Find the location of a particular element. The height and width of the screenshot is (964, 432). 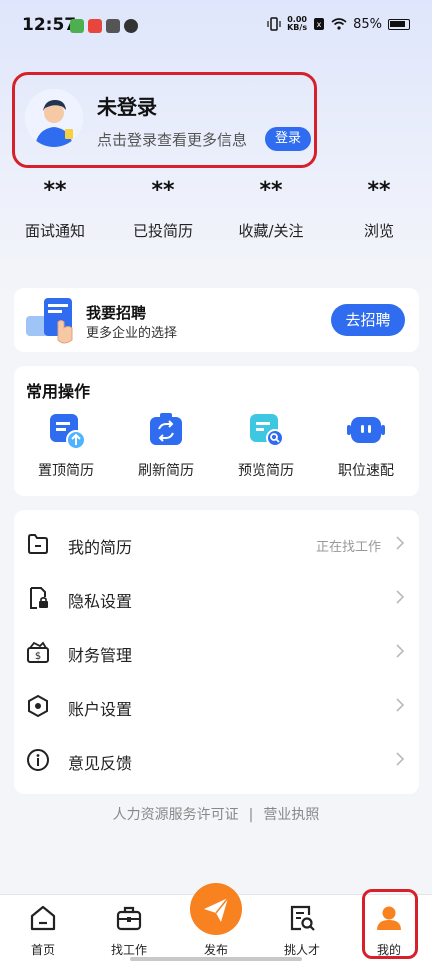

login-button: 登录 is located at coordinates (288, 139).